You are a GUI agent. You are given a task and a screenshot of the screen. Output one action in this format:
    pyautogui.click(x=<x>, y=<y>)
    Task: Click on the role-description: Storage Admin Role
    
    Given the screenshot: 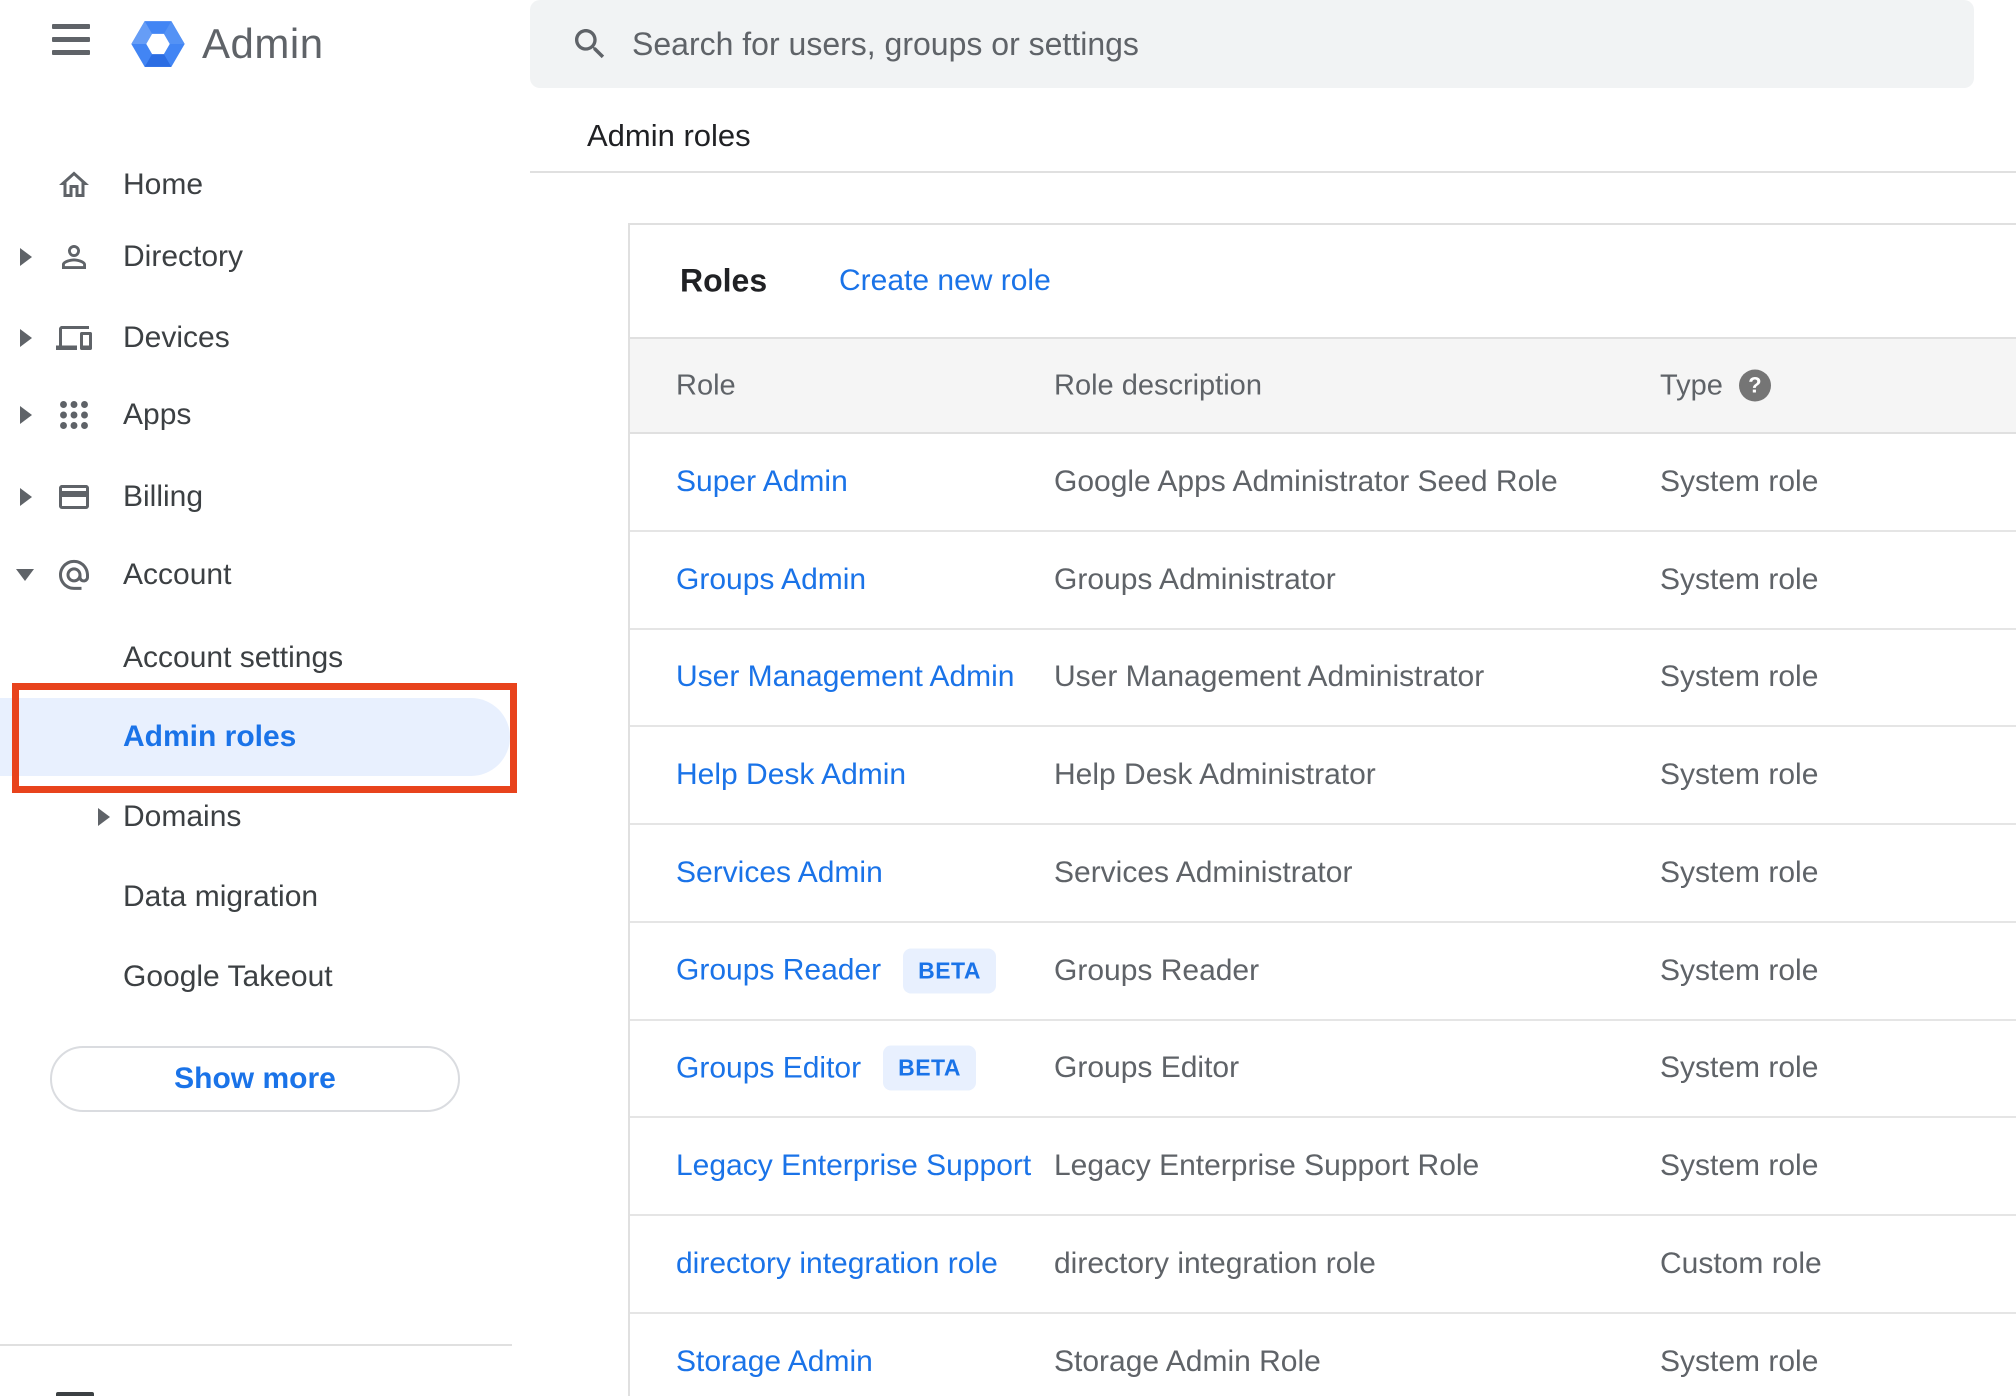 What is the action you would take?
    pyautogui.click(x=1187, y=1361)
    